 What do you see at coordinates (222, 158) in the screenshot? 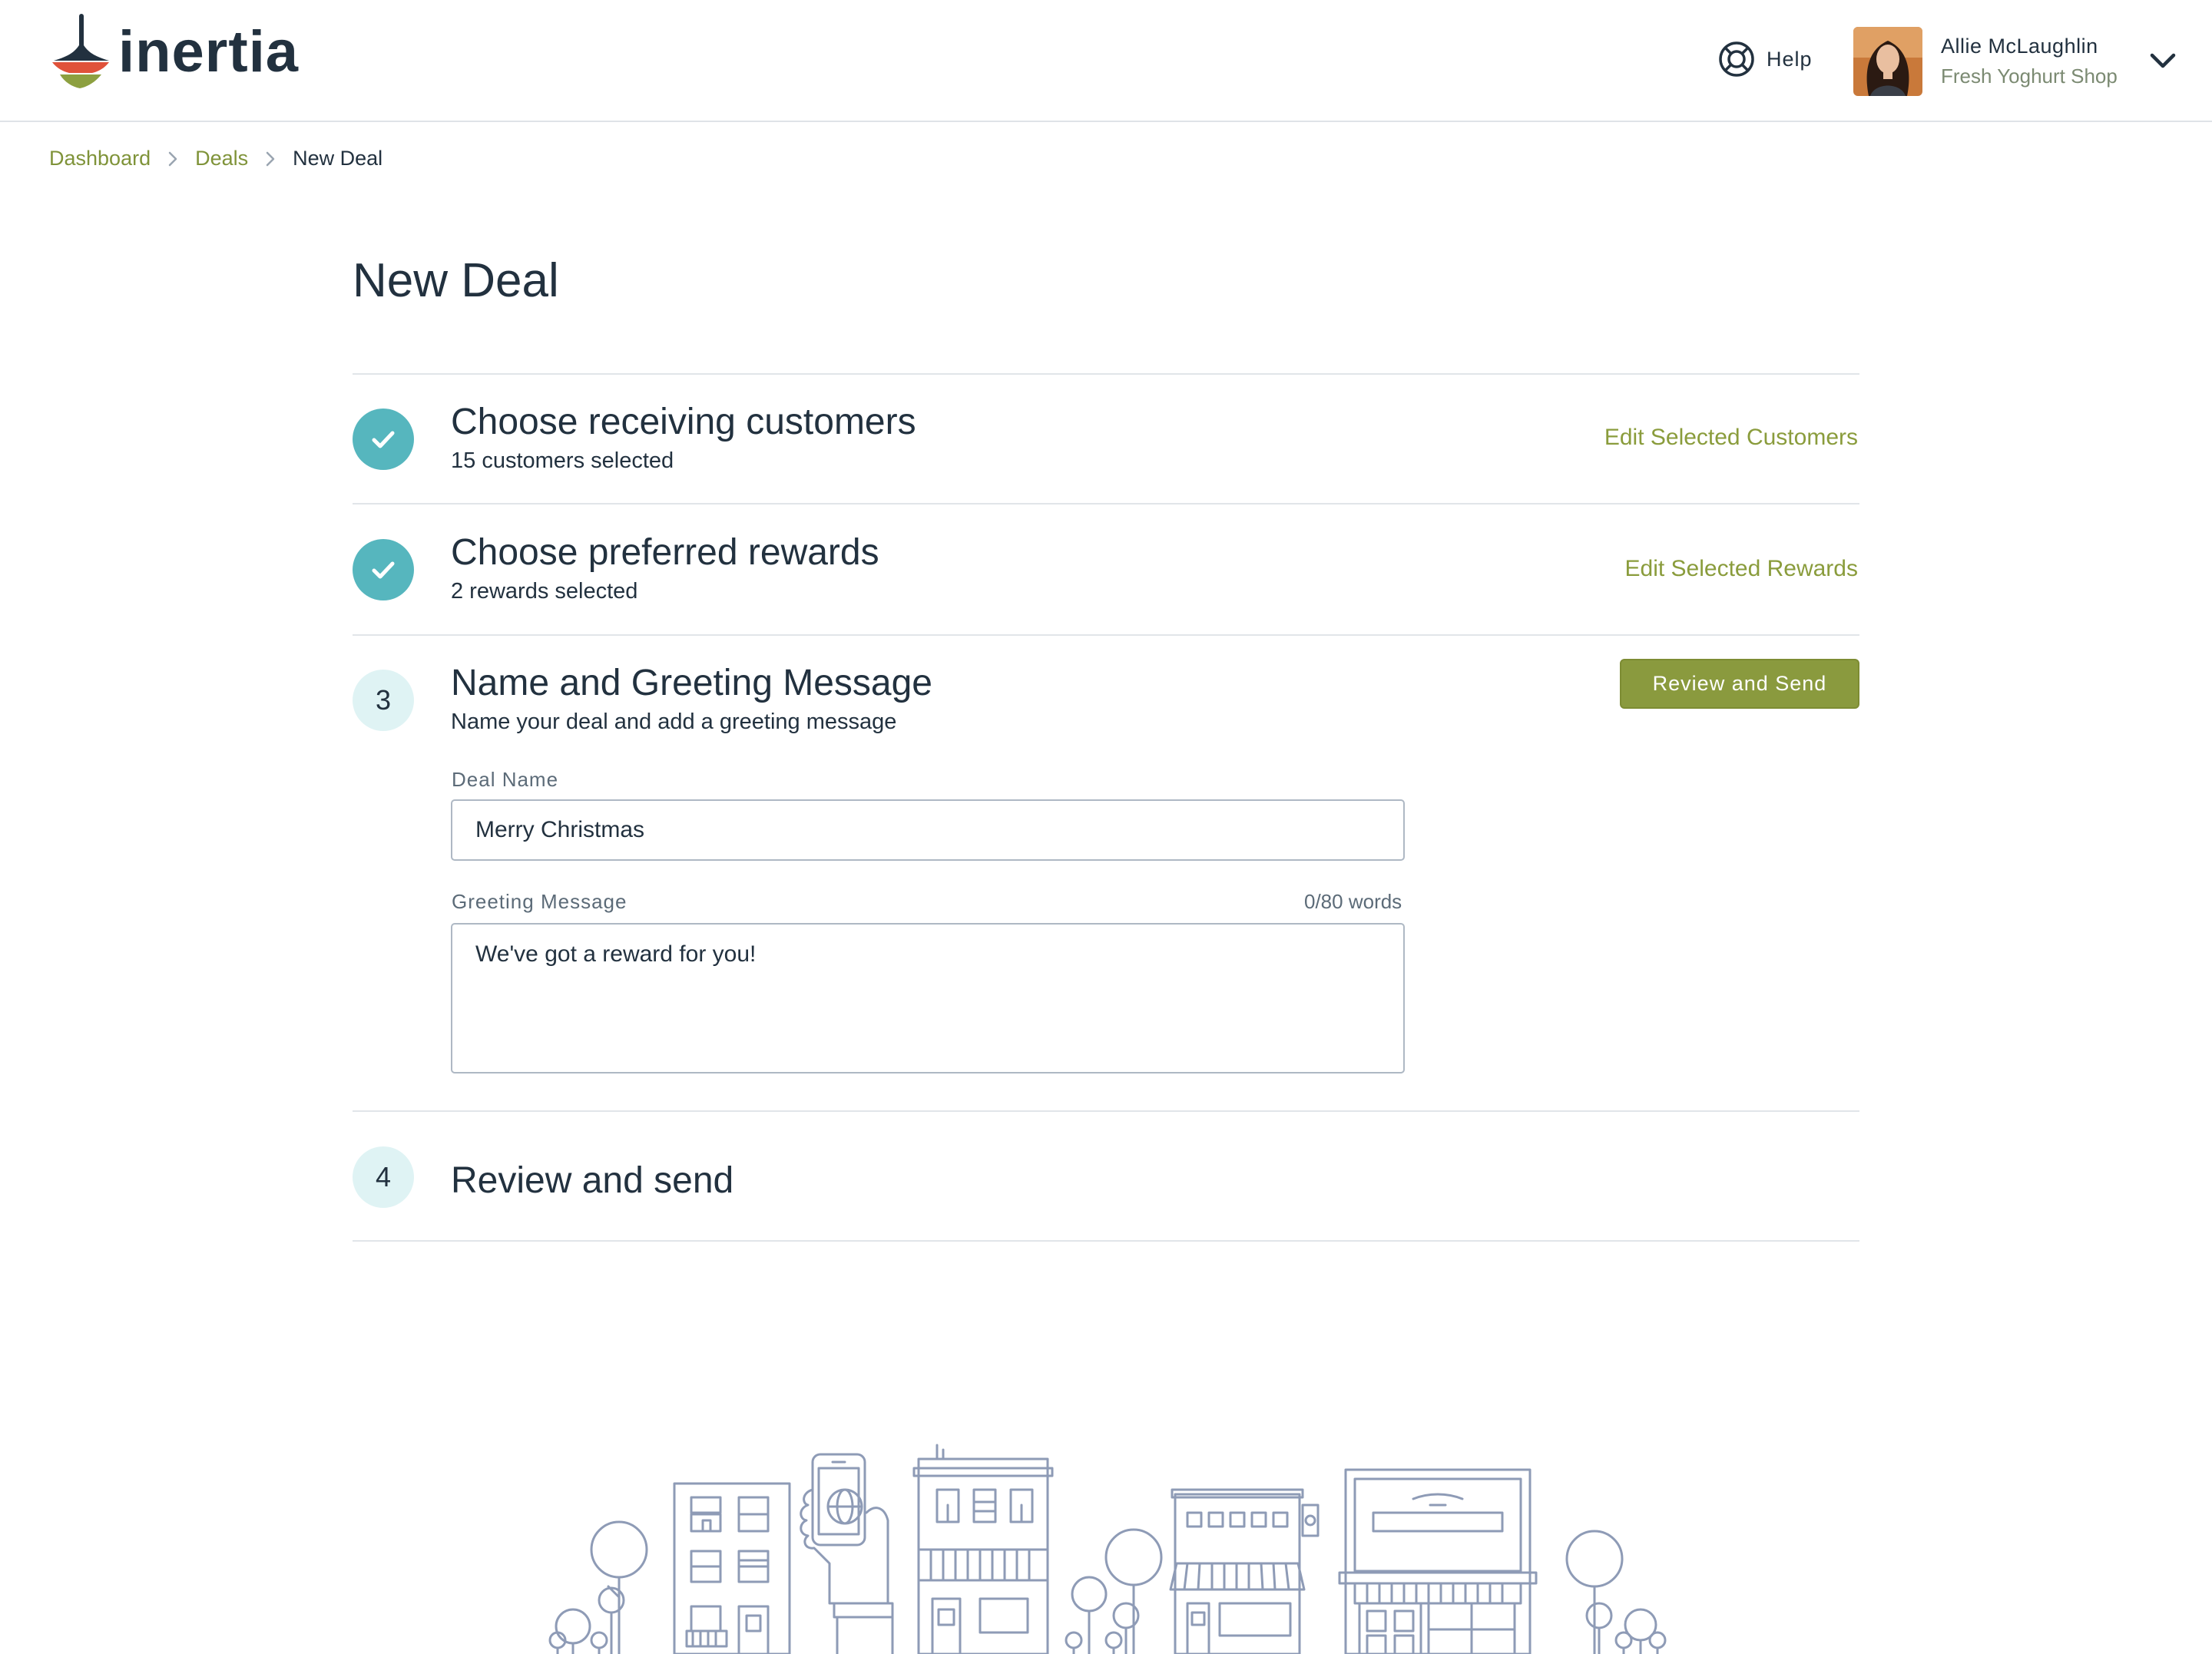
I see `breadcrumb-deals: Deals` at bounding box center [222, 158].